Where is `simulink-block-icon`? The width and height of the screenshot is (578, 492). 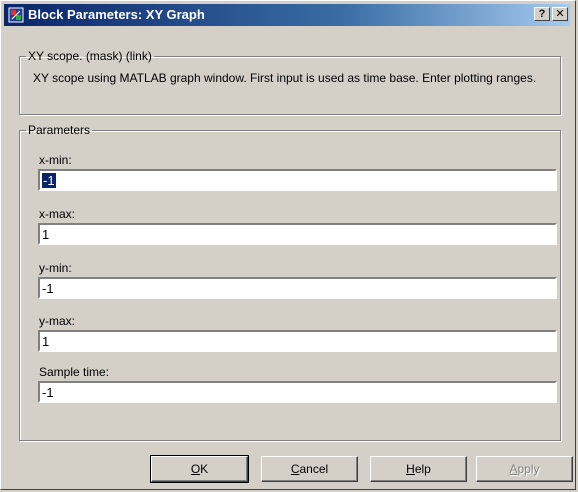 simulink-block-icon is located at coordinates (16, 15).